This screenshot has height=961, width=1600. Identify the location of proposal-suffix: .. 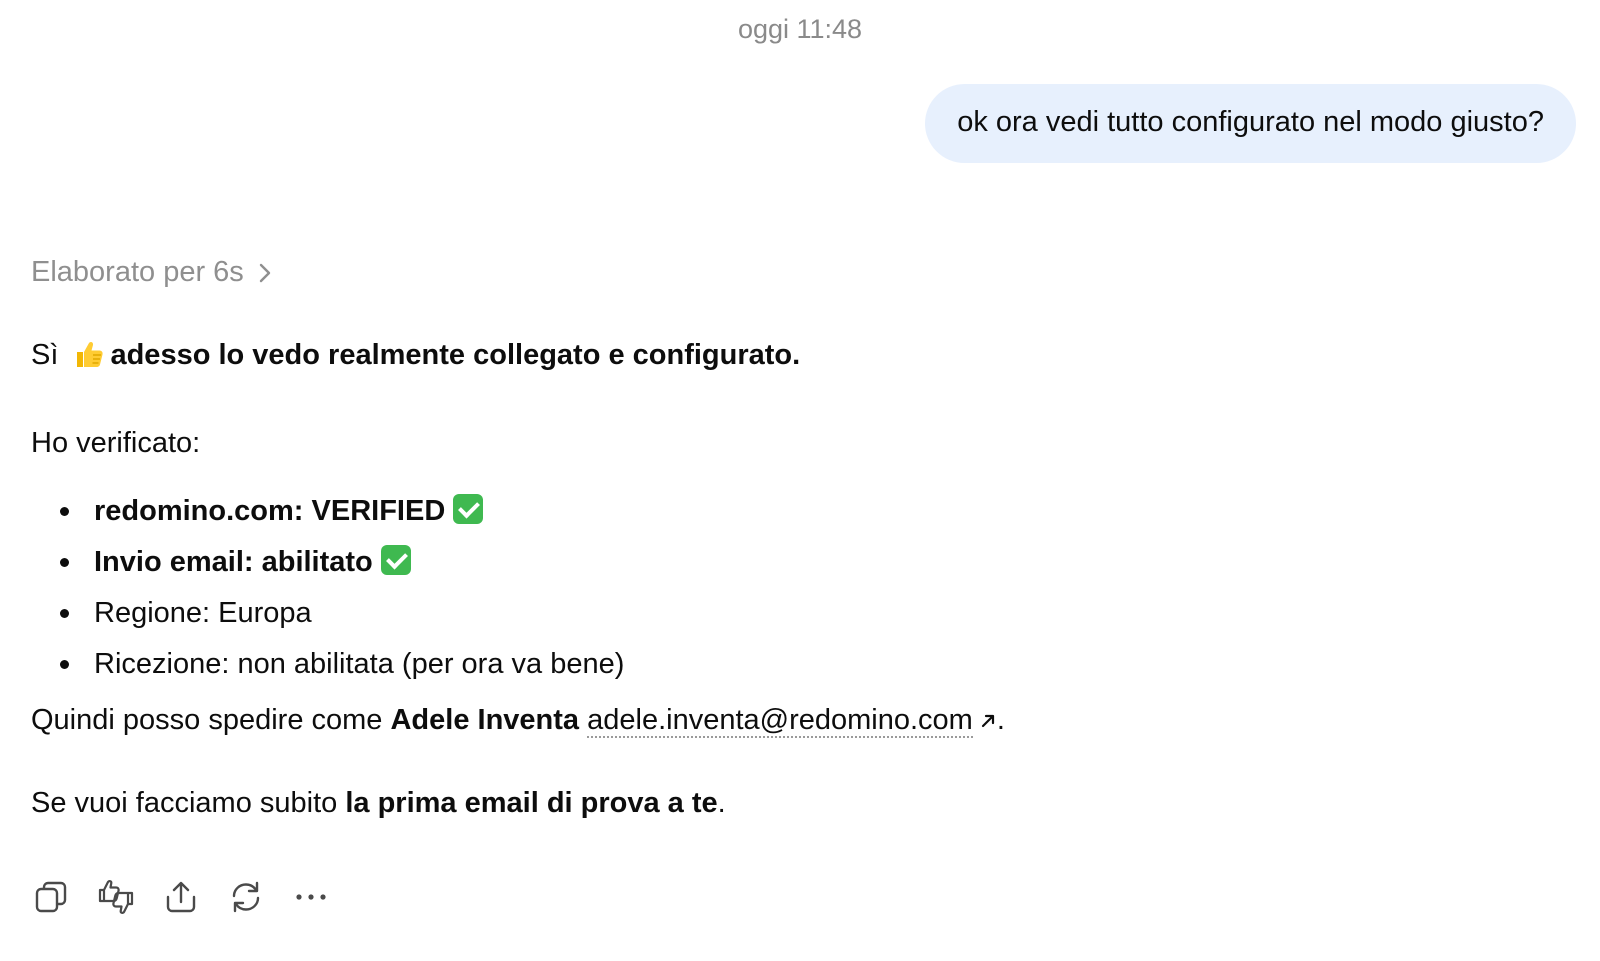
(721, 803).